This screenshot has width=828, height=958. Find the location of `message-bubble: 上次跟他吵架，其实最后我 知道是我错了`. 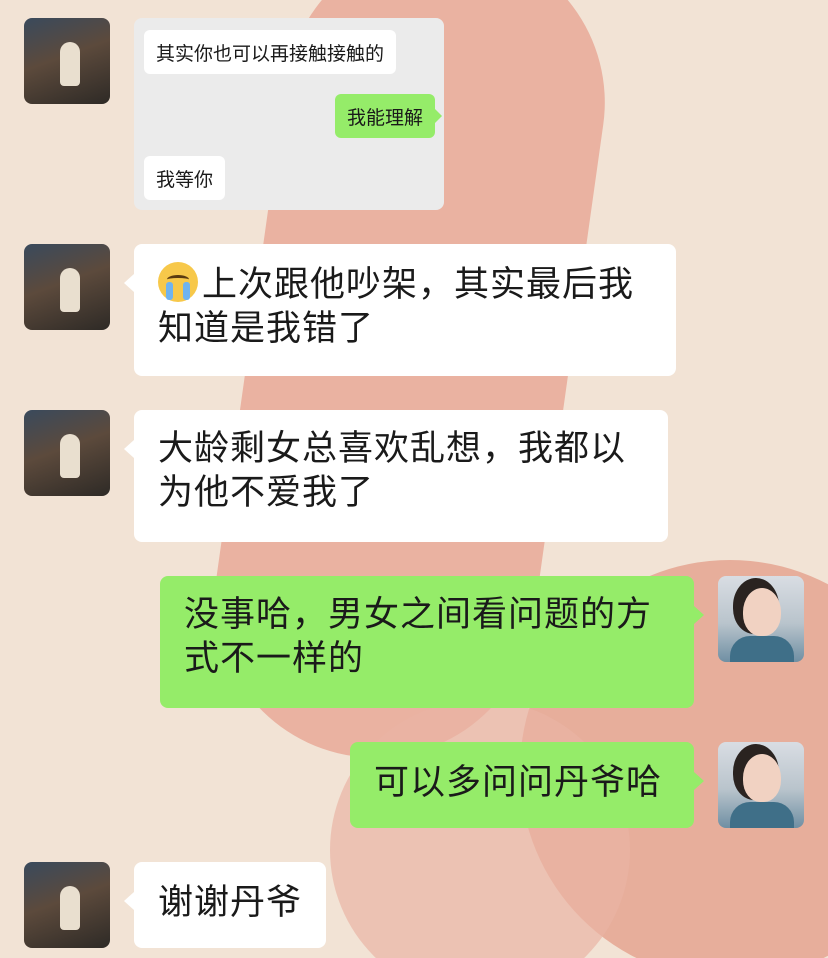

message-bubble: 上次跟他吵架，其实最后我 知道是我错了 is located at coordinates (400, 310).